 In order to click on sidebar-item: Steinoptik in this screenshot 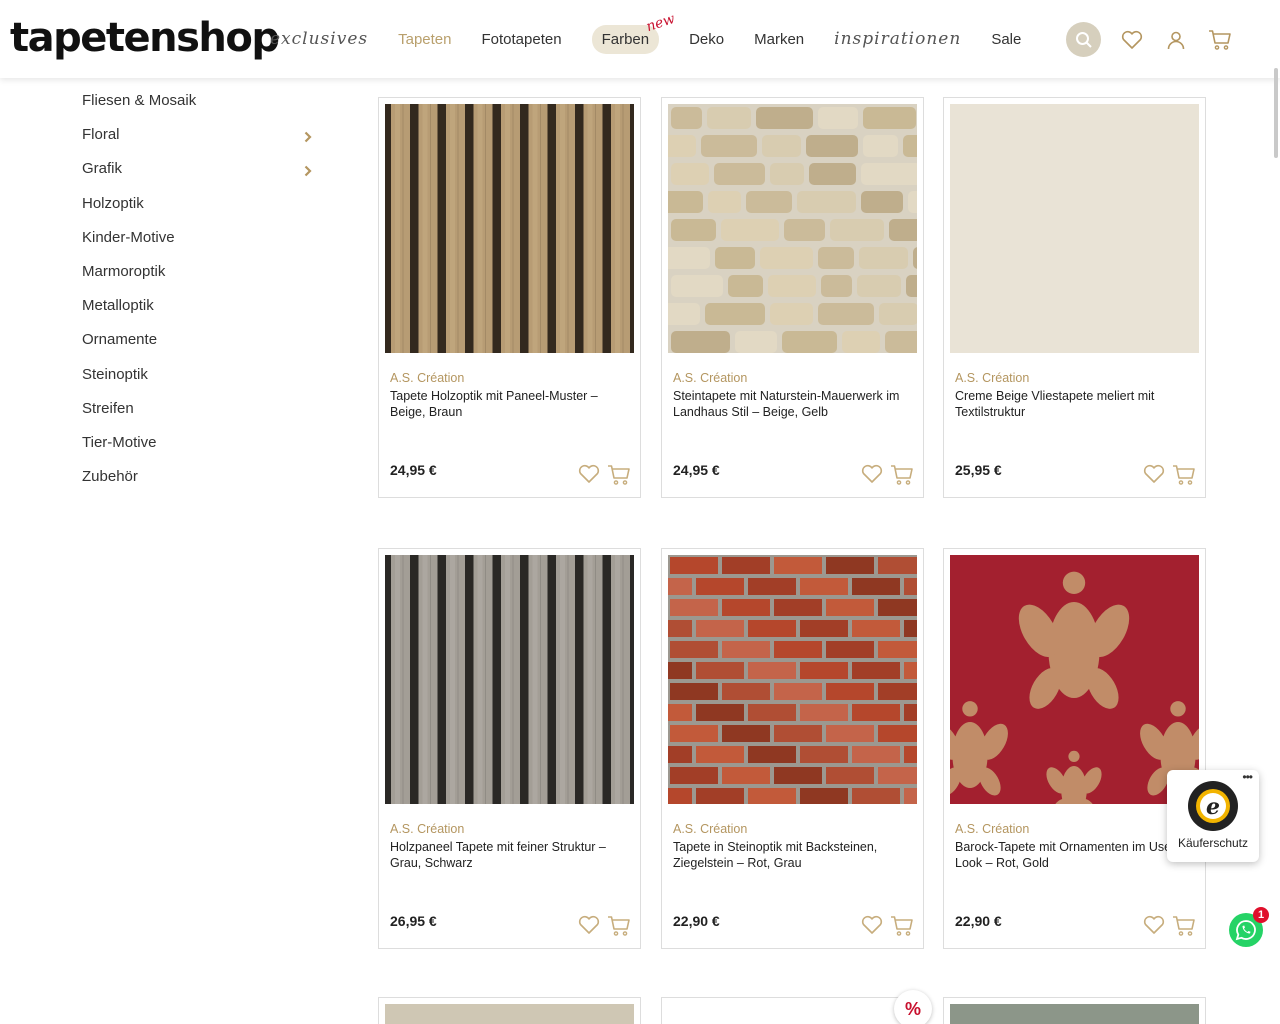, I will do `click(197, 375)`.